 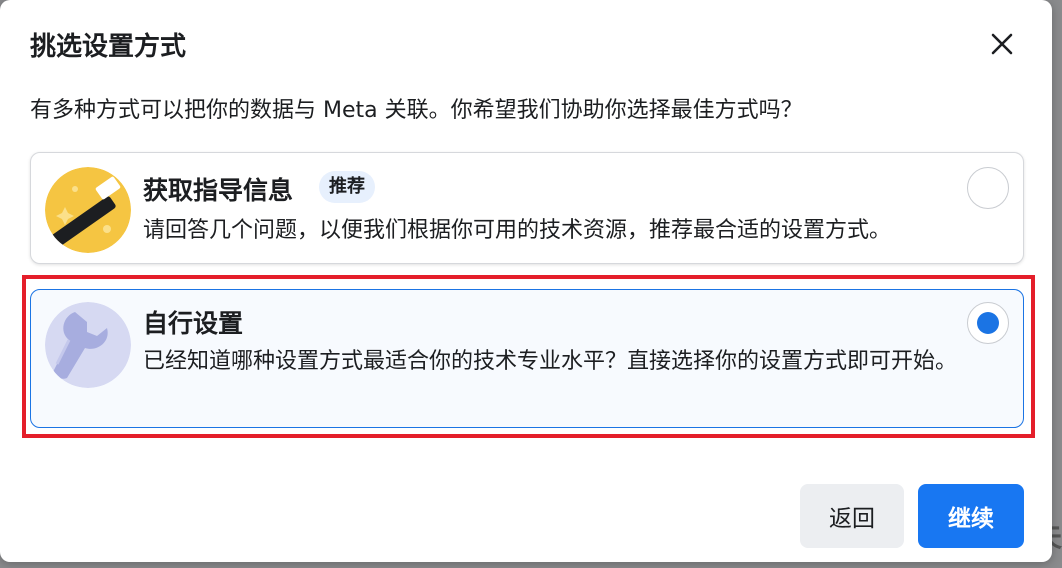 I want to click on option-description: 已经知道哪种设置方式最适合你的技术专业水平？直接选择你的设置方式即可开始。, so click(x=550, y=361).